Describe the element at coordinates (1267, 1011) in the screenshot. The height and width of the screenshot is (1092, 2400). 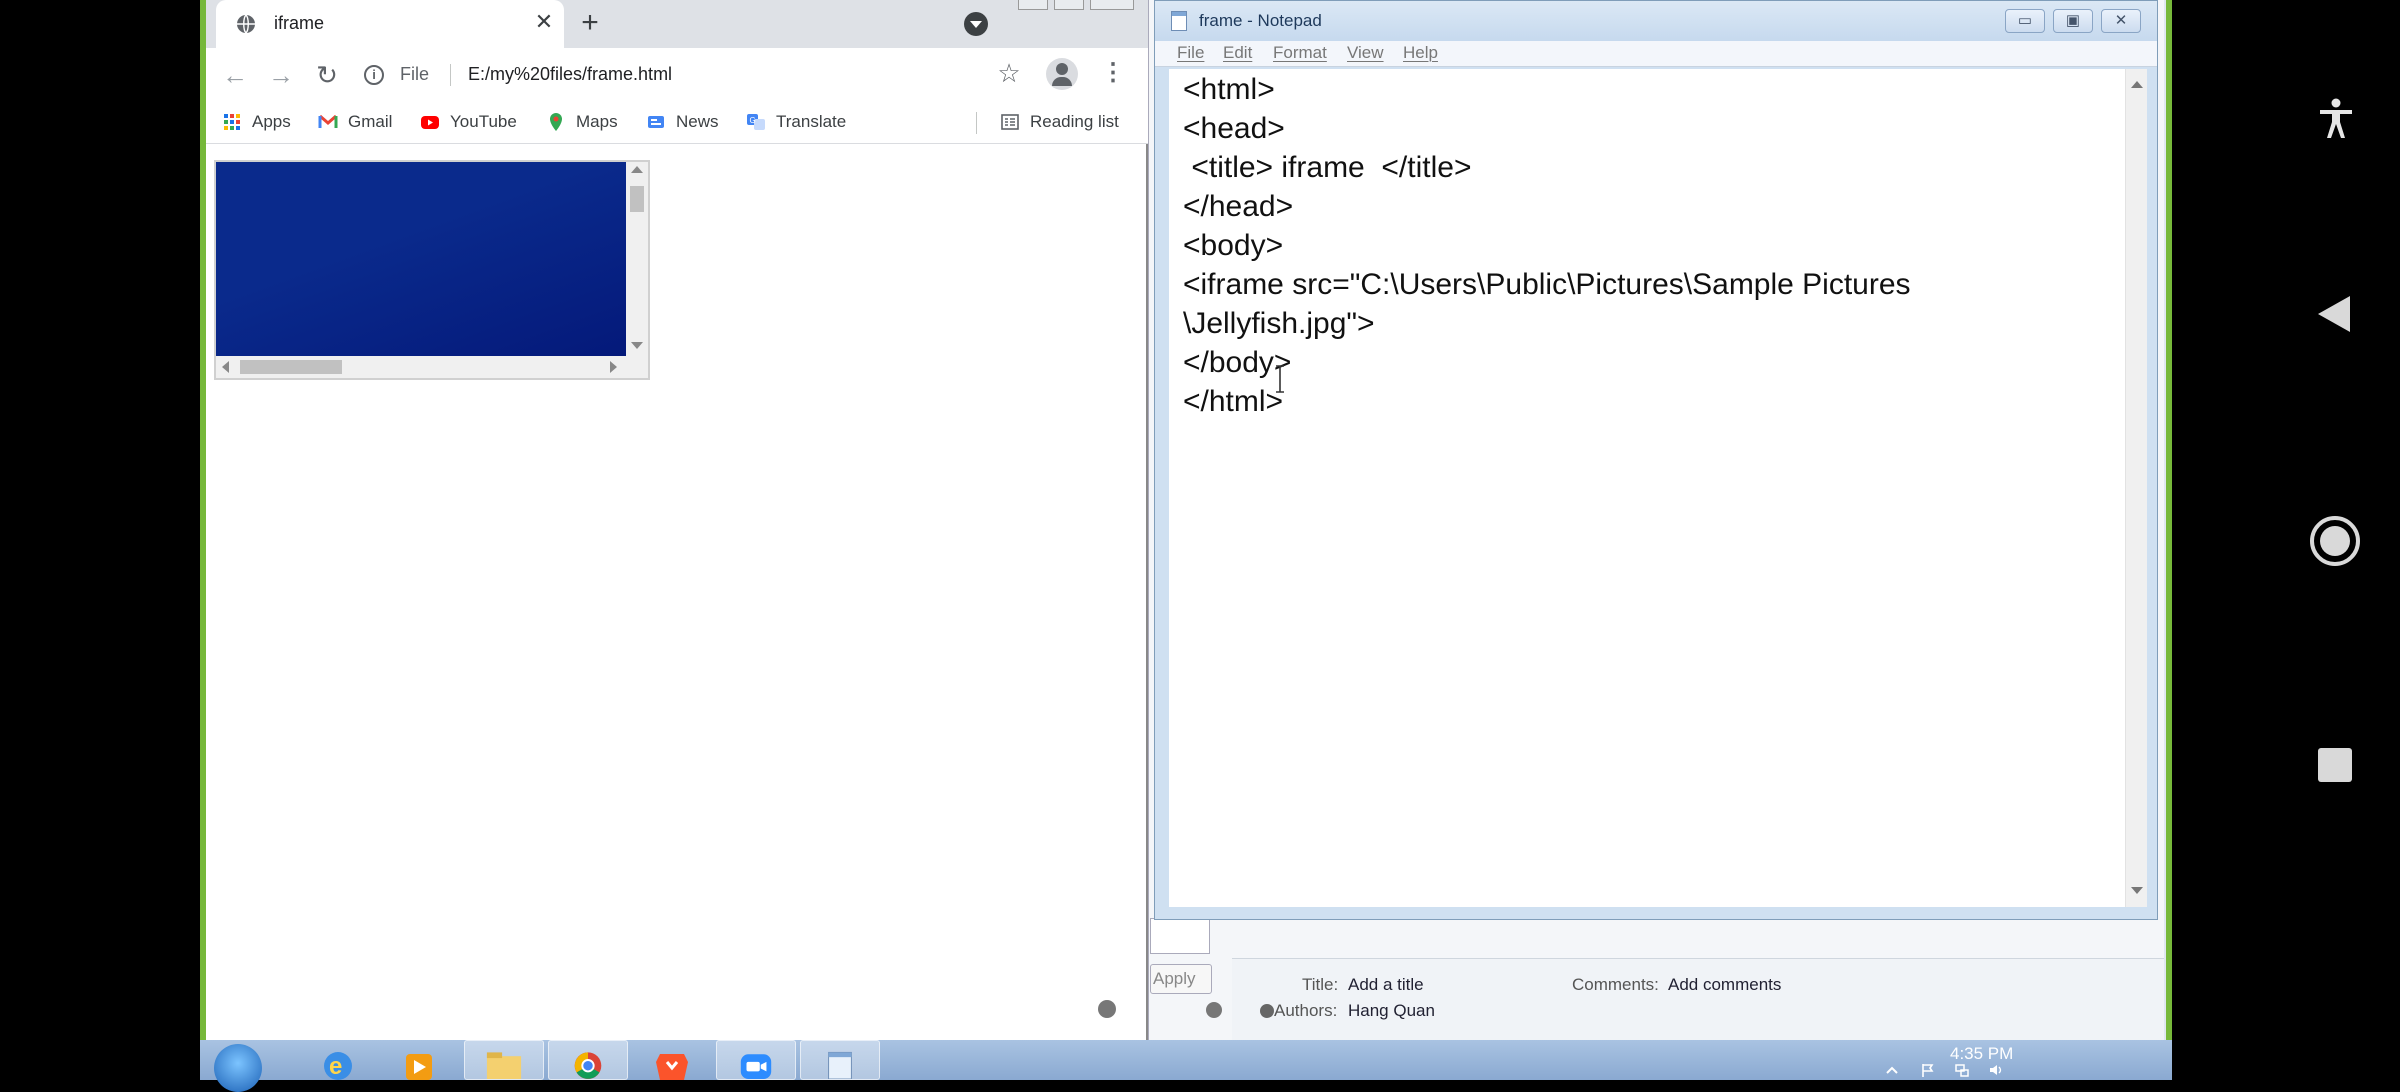
I see `authors-dot` at that location.